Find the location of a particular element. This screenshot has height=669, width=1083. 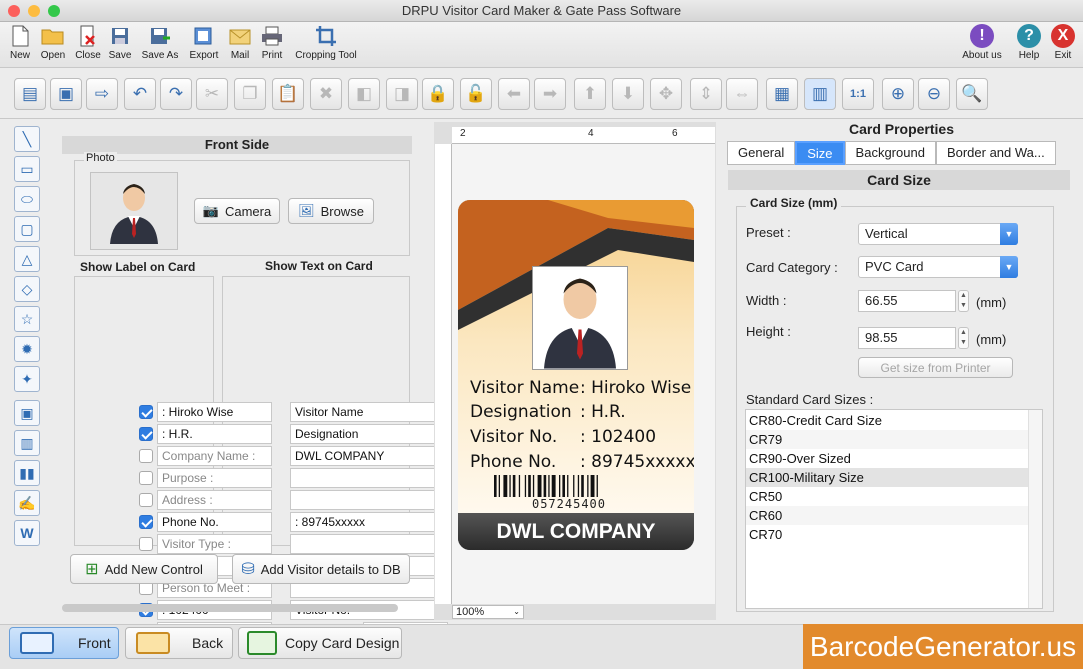

save-as-button: Save As is located at coordinates (160, 42).